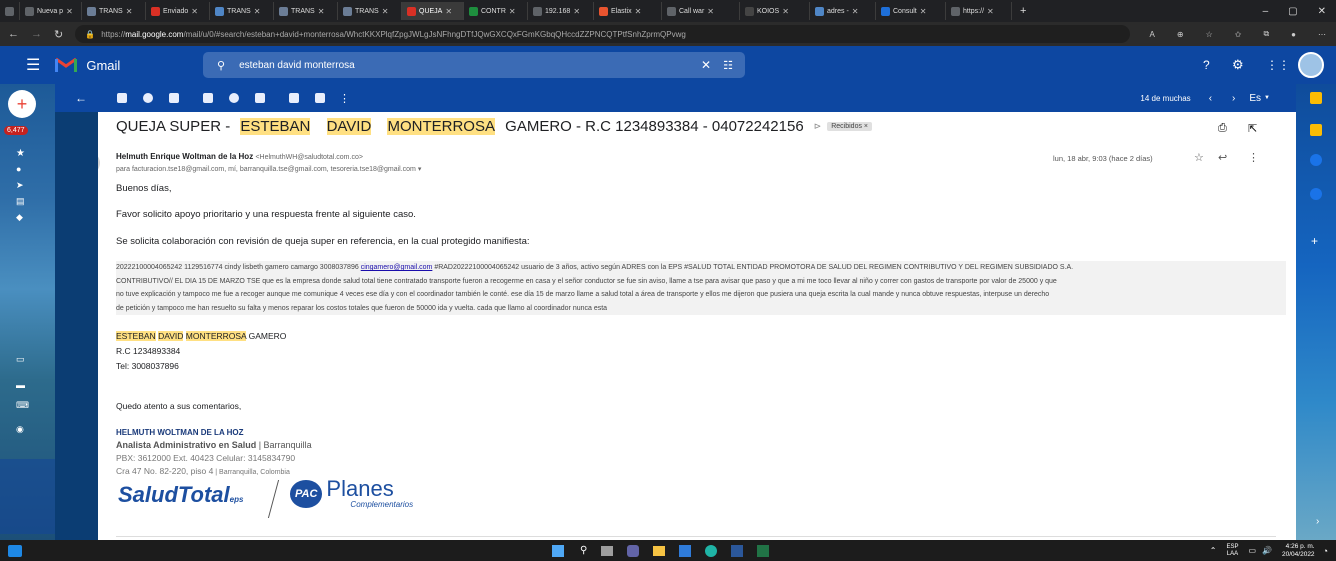 Image resolution: width=1336 pixels, height=561 pixels. I want to click on favorites-bar-icon: ✩, so click(1238, 34).